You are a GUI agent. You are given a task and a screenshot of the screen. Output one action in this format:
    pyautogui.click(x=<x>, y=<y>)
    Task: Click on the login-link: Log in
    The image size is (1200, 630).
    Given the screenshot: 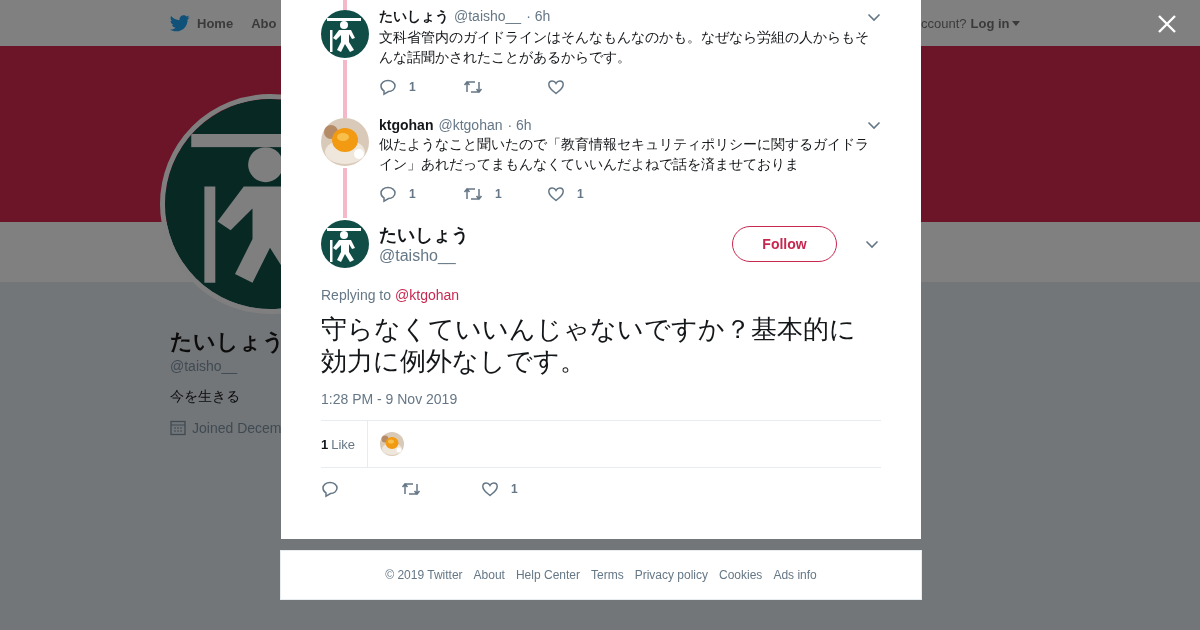 What is the action you would take?
    pyautogui.click(x=995, y=23)
    